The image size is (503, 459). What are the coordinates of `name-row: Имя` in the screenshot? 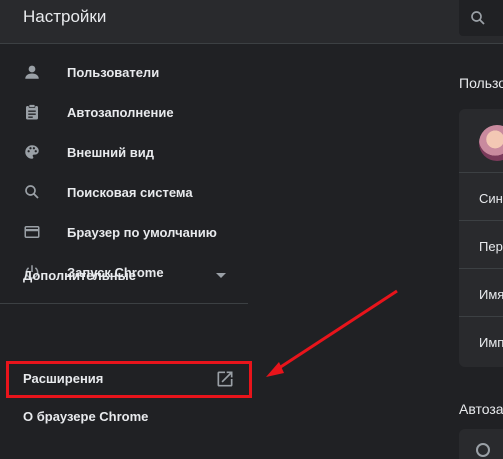 It's located at (491, 294).